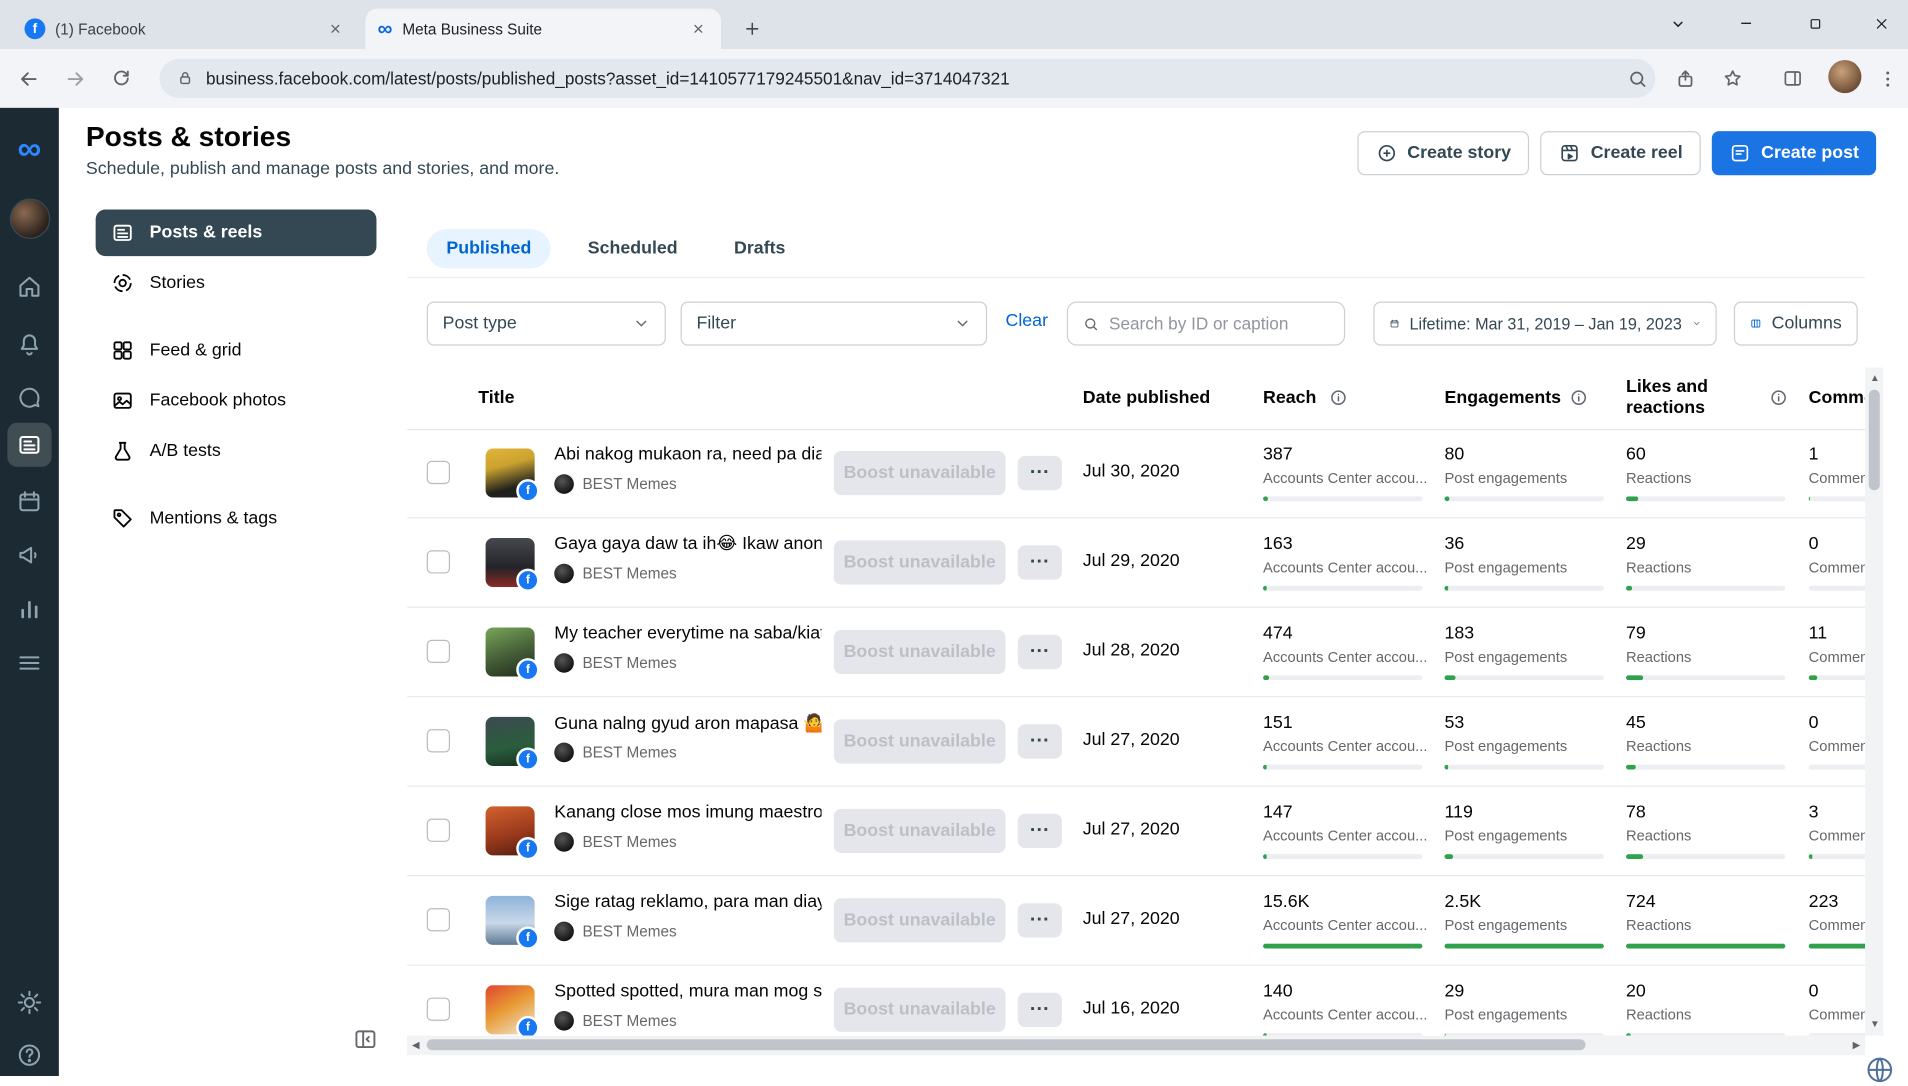 Image resolution: width=1908 pixels, height=1086 pixels. I want to click on browser-menu-icon, so click(1887, 78).